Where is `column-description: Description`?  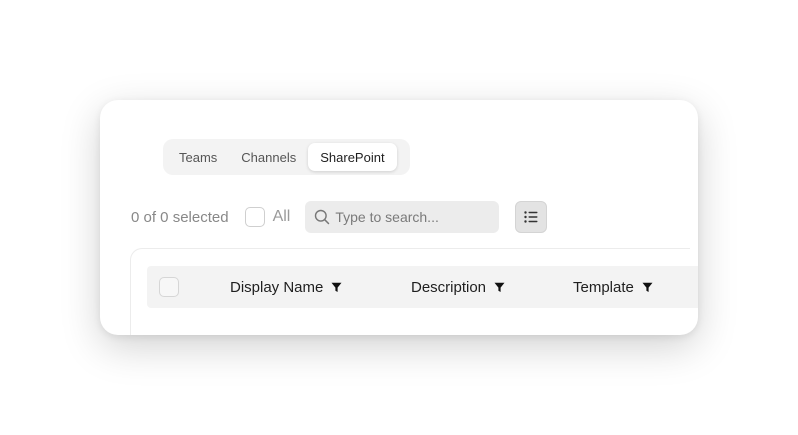
column-description: Description is located at coordinates (458, 287).